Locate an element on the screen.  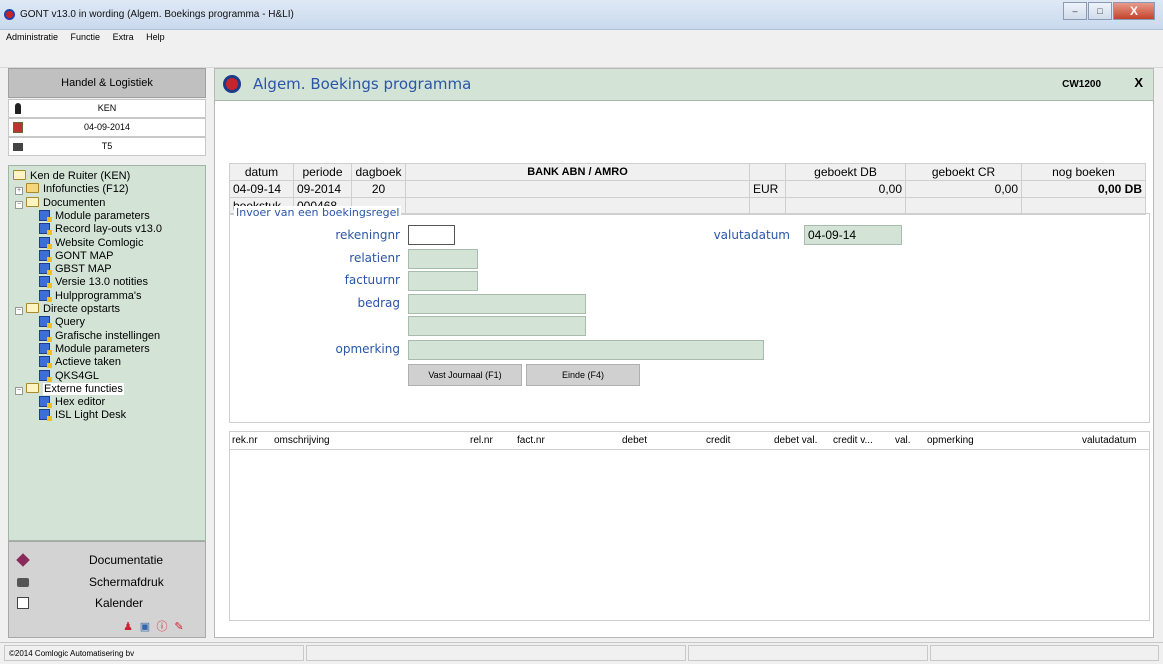
tree-item: Grafische instellingen is located at coordinates (99, 336).